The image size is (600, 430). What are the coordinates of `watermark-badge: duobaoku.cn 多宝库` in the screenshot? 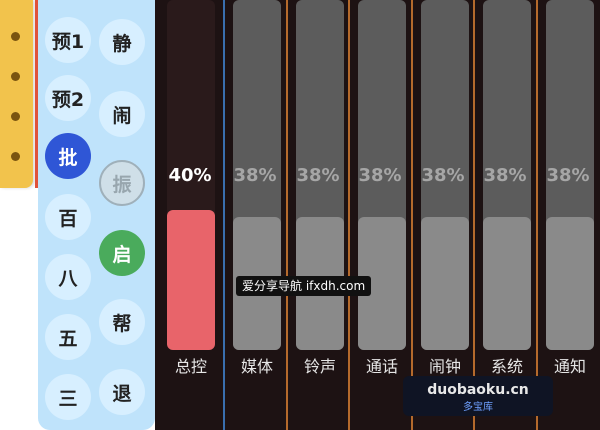 It's located at (478, 396).